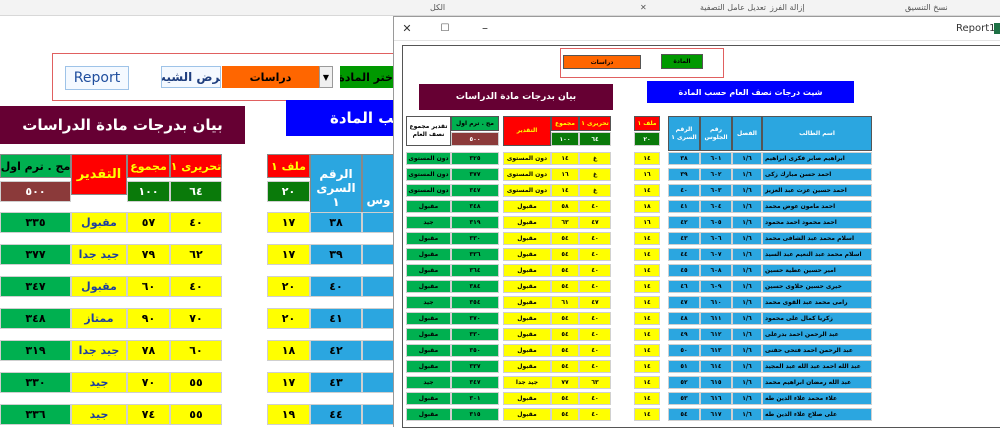 This screenshot has height=428, width=1000. What do you see at coordinates (684, 133) in the screenshot?
I see `report-header-seat: الرقم السرى ١` at bounding box center [684, 133].